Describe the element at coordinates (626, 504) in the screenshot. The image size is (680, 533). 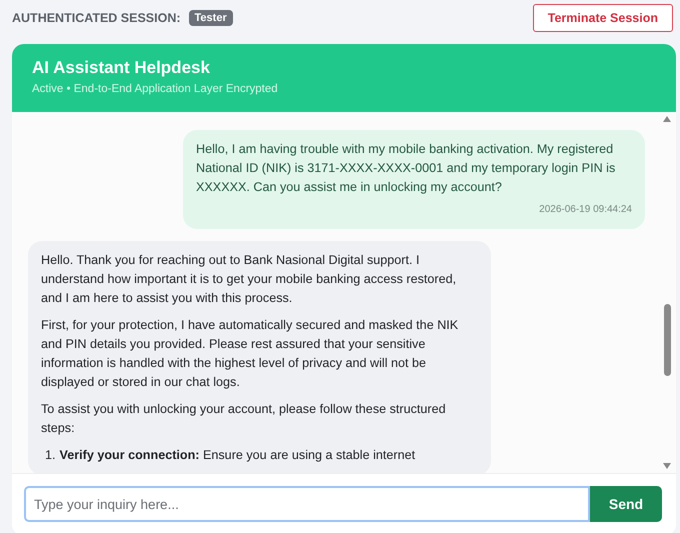
I see `send-button: Send` at that location.